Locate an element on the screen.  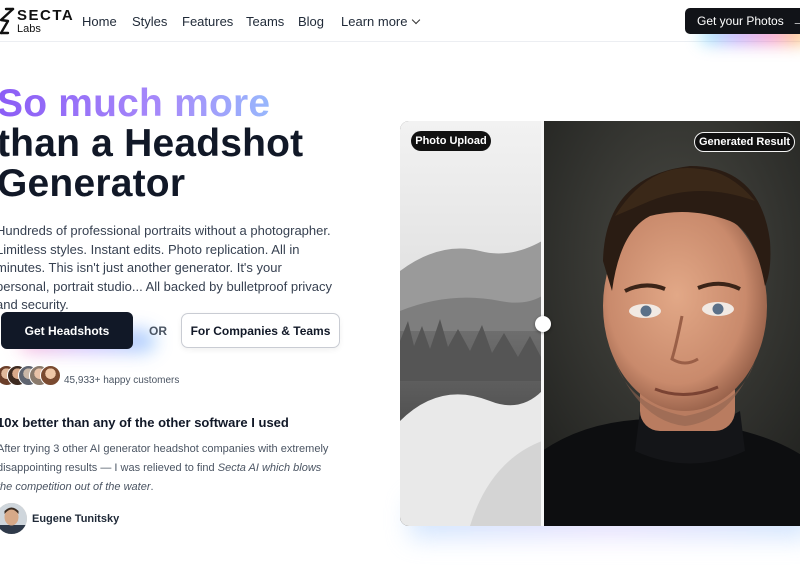
hero-title-line-1: So much more is located at coordinates (151, 104).